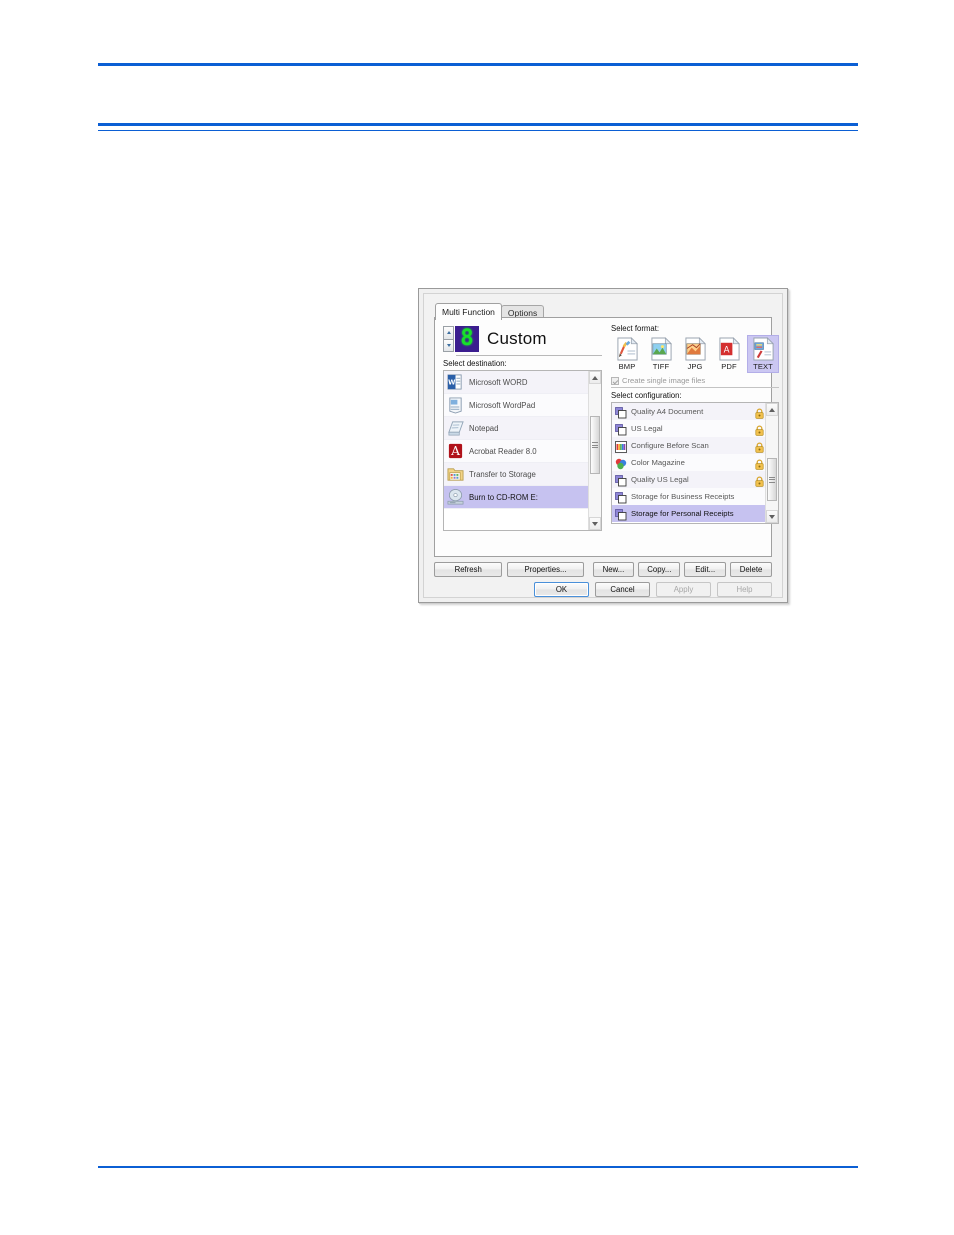  Describe the element at coordinates (622, 589) in the screenshot. I see `cancel-button: Cancel` at that location.